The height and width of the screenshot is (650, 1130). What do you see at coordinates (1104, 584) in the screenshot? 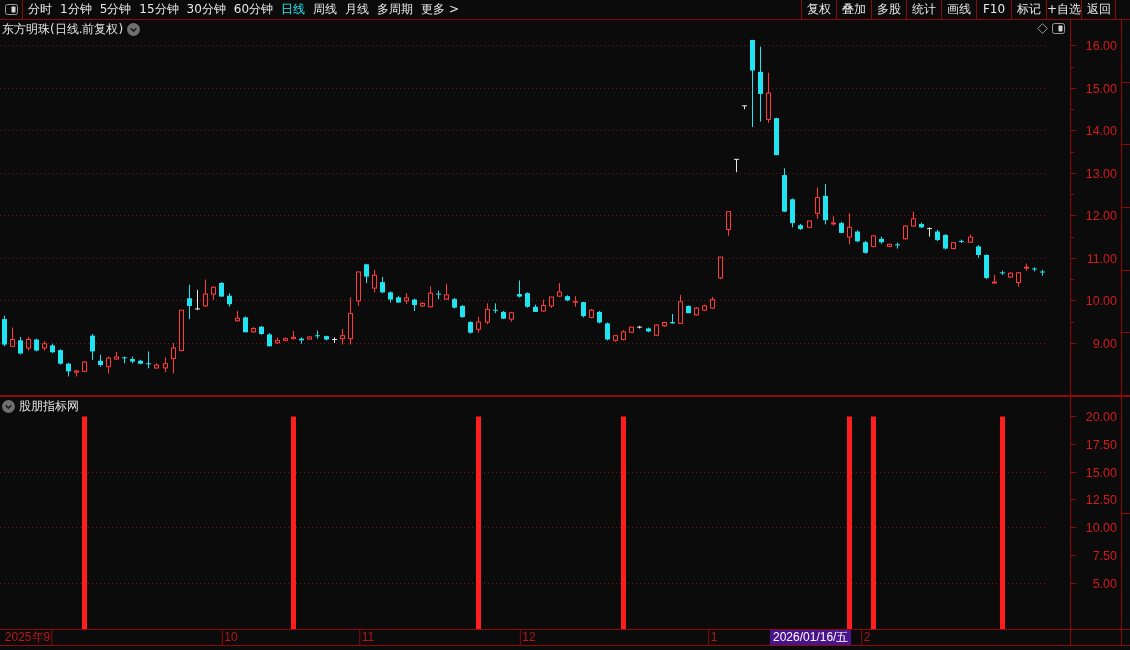
I see `indicator-axis-label: 5.00` at bounding box center [1104, 584].